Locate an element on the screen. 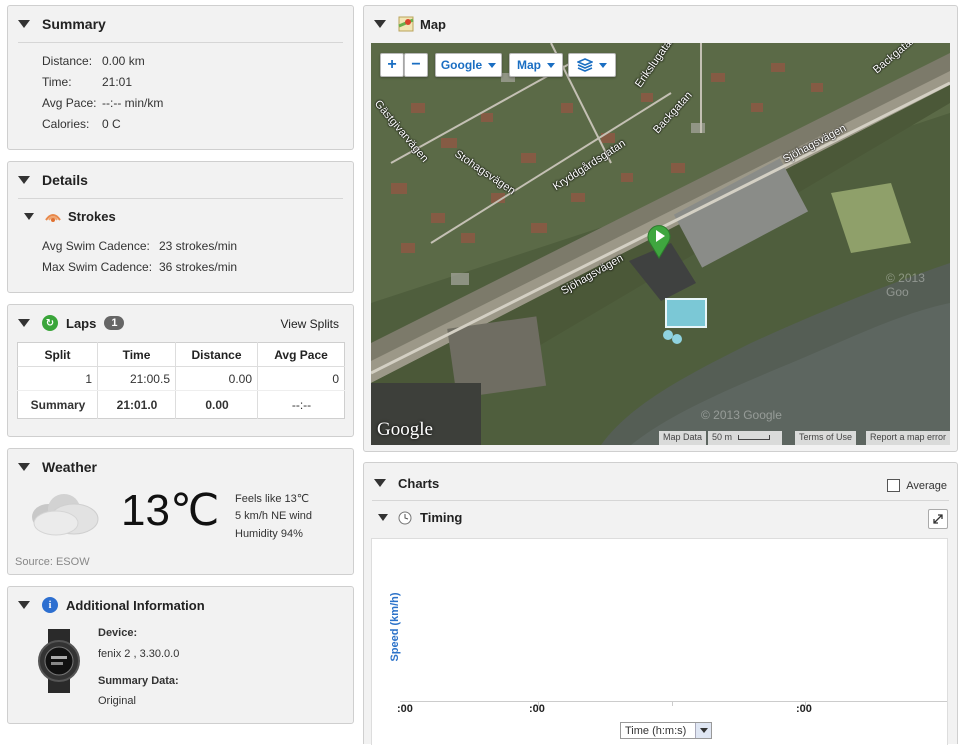  map-header: Map is located at coordinates (410, 24).